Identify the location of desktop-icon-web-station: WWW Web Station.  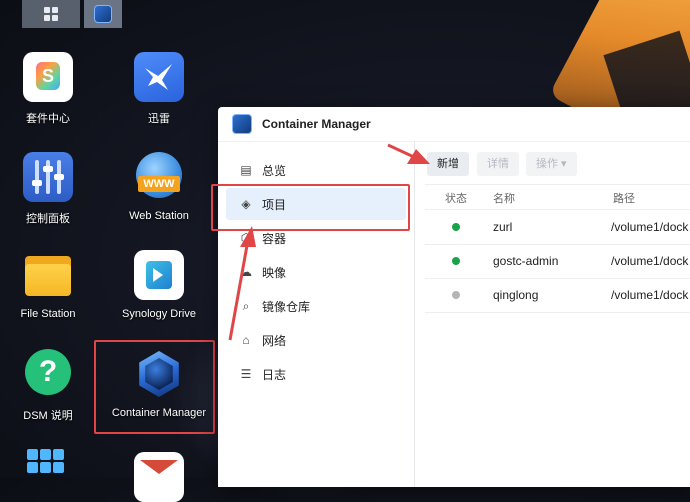
(159, 187).